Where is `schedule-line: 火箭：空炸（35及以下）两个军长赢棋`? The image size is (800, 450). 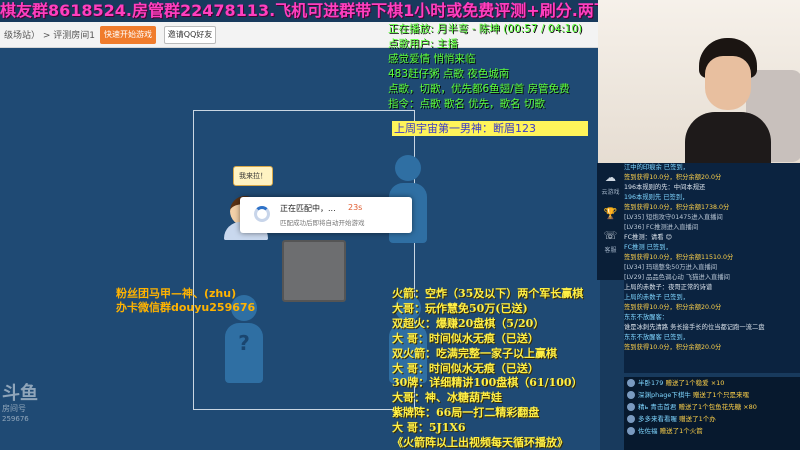 schedule-line: 火箭：空炸（35及以下）两个军长赢棋 is located at coordinates (488, 293).